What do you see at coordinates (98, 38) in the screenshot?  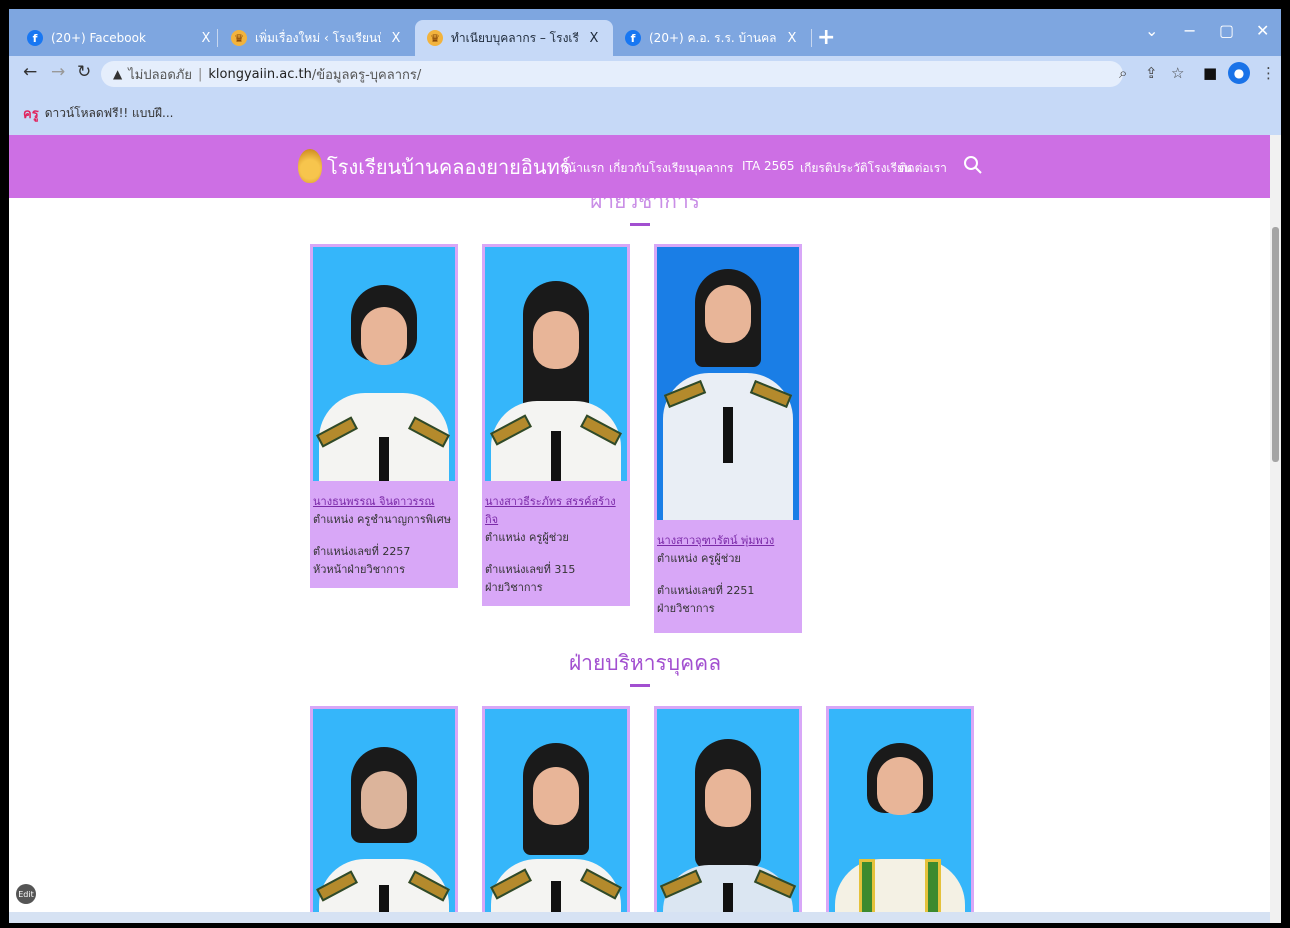 I see `tab-label: (20+) Facebook` at bounding box center [98, 38].